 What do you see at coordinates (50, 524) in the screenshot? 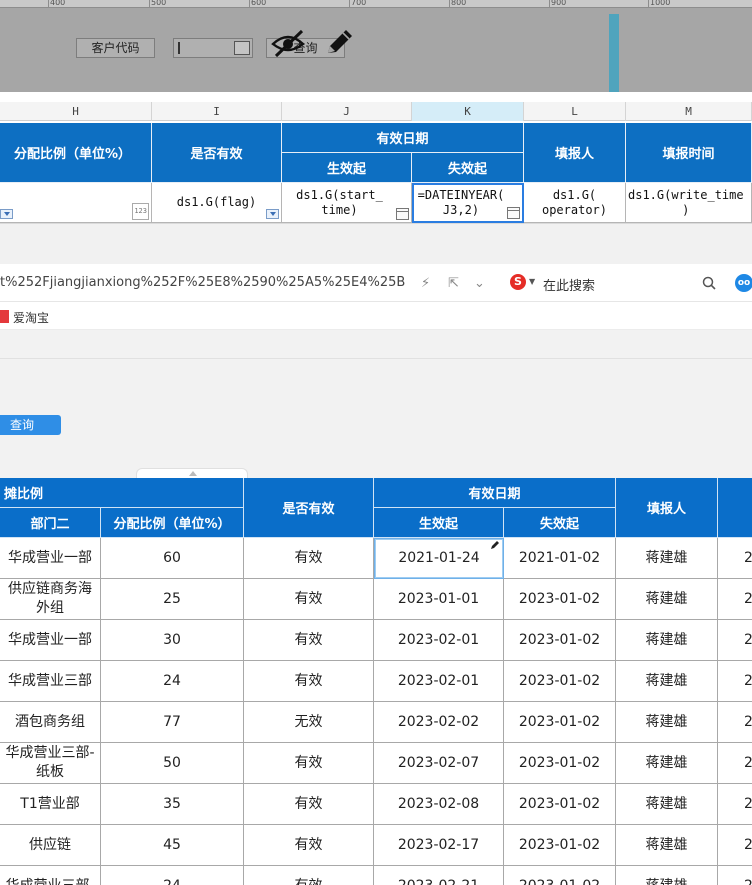
I see `header-text: 部门二` at bounding box center [50, 524].